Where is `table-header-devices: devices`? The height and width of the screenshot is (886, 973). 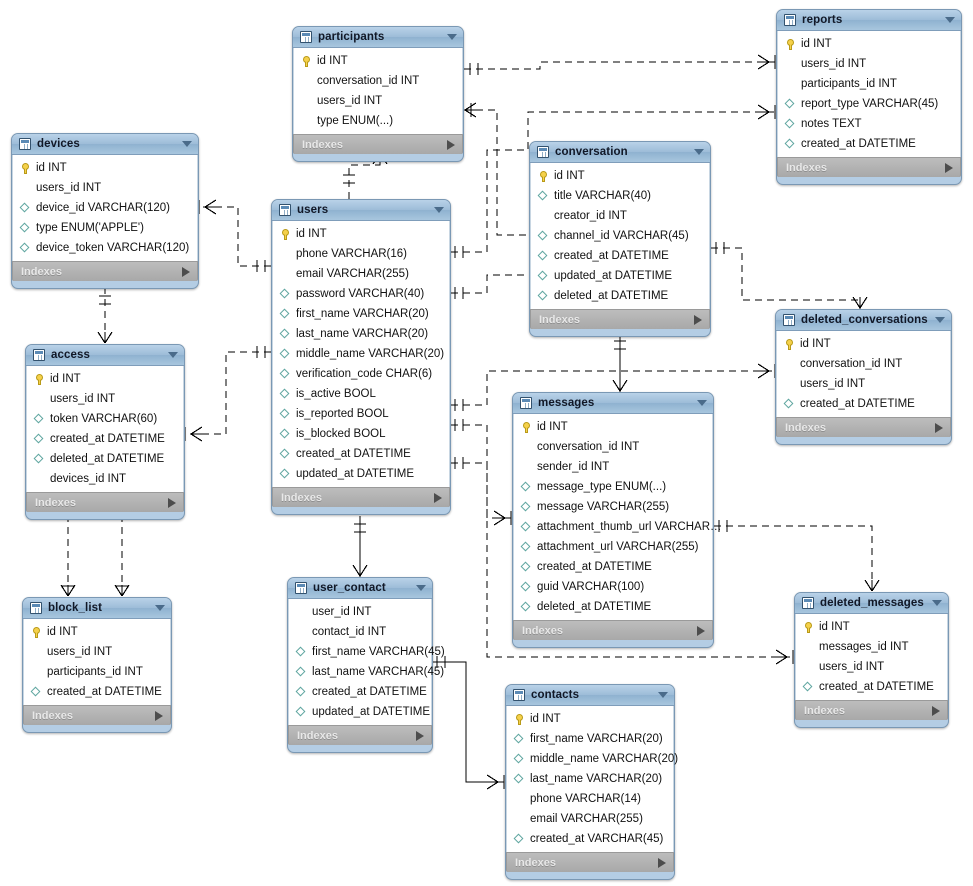
table-header-devices: devices is located at coordinates (105, 144).